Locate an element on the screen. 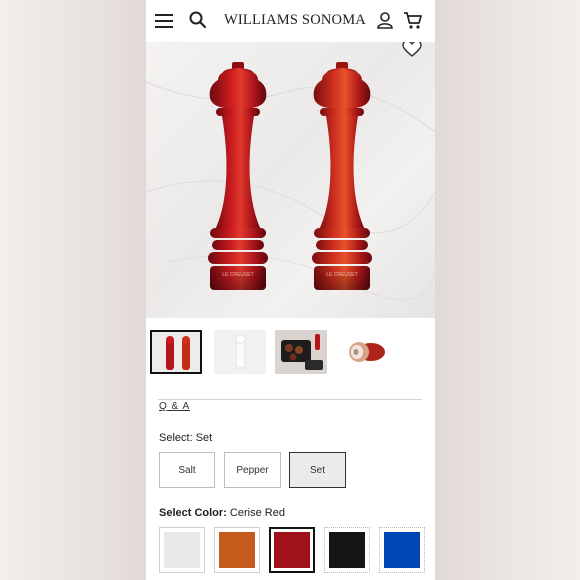  color-swatch-orange is located at coordinates (237, 550).